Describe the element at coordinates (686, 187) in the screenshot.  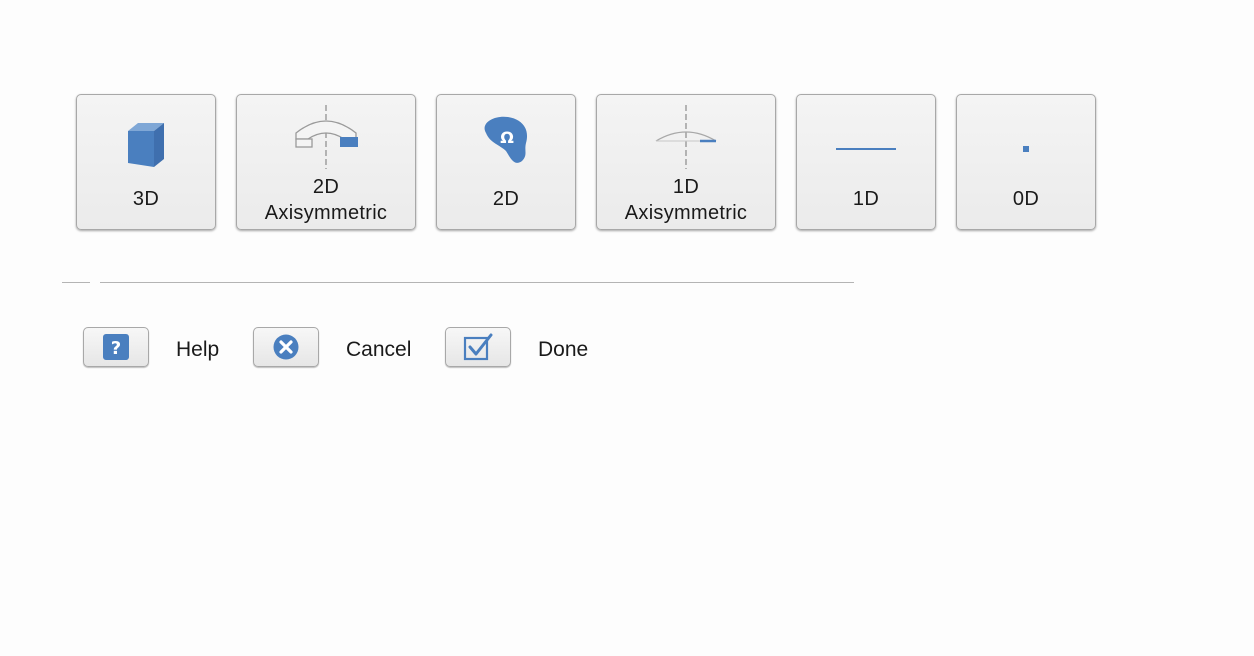
I see `dimension-label-line1: 1D` at that location.